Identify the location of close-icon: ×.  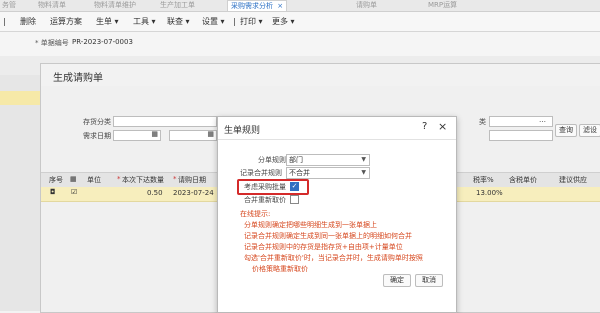
(442, 126).